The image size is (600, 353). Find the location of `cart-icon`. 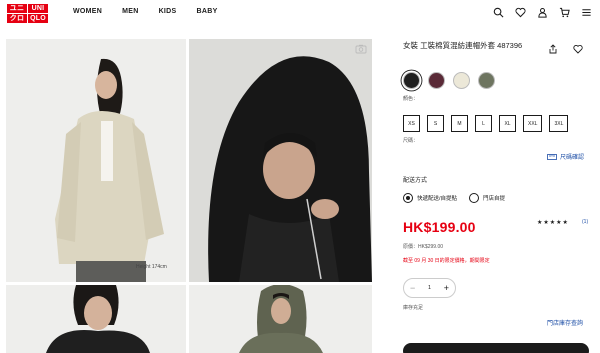

cart-icon is located at coordinates (564, 12).